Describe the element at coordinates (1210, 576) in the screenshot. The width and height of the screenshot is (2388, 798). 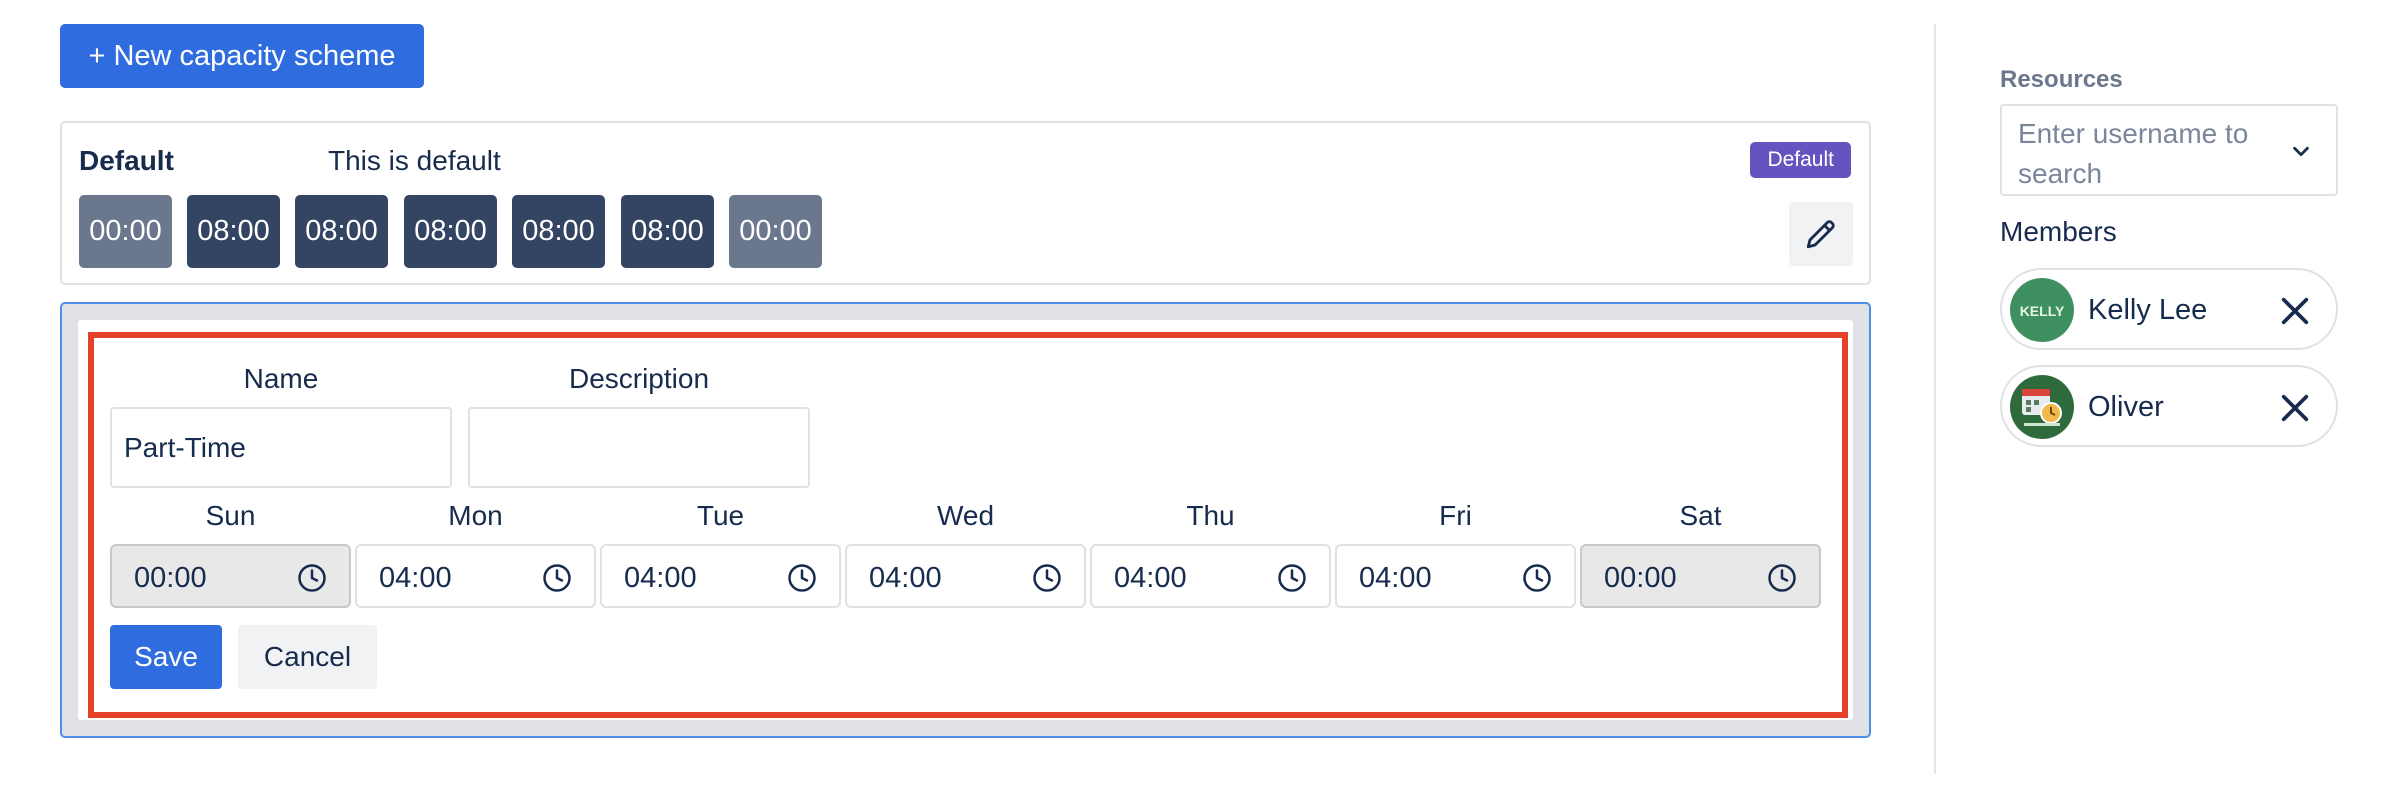
I see `time-input-thu: 04:00` at that location.